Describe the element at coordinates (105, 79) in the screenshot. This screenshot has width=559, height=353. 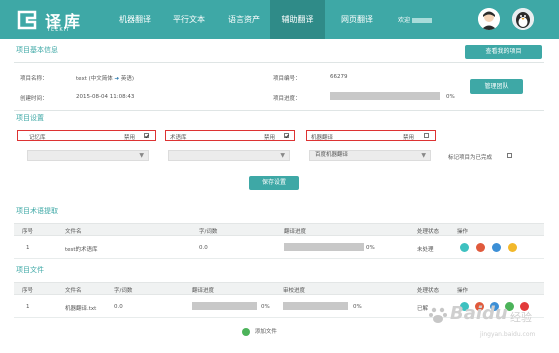
I see `project-name-value: text (中文简体 ➔ 英语)` at that location.